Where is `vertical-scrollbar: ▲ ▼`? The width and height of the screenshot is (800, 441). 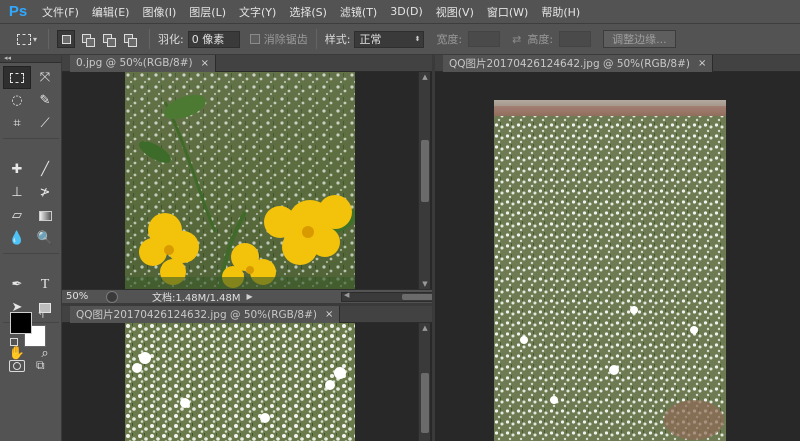
vertical-scrollbar: ▲ ▼ is located at coordinates (424, 180).